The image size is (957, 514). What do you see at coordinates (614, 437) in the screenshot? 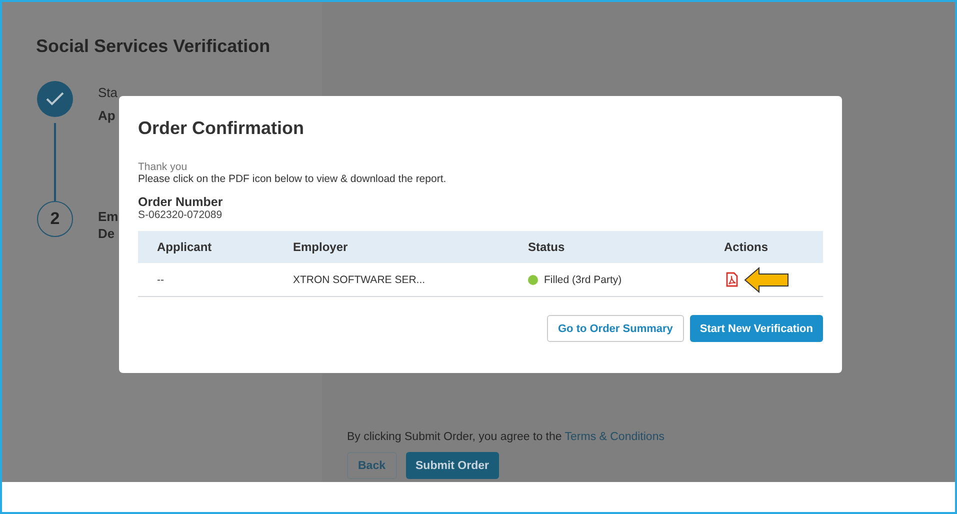
I see `terms-link: Terms & Conditions` at bounding box center [614, 437].